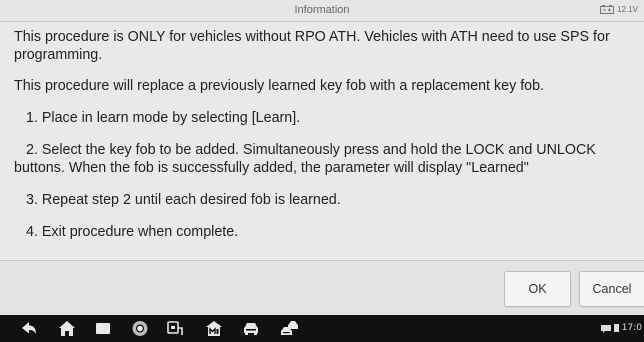 The width and height of the screenshot is (644, 342). I want to click on ok-button: OK, so click(537, 289).